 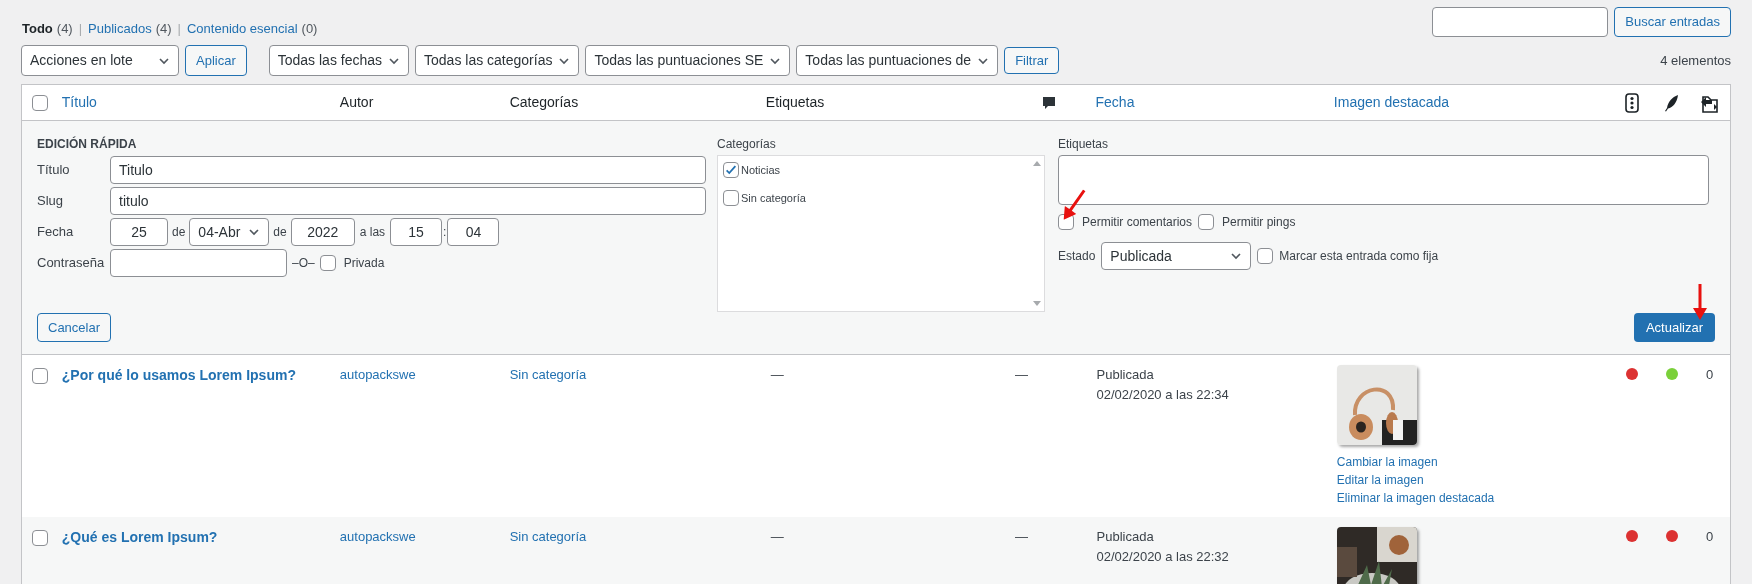 What do you see at coordinates (747, 144) in the screenshot?
I see `field-label: Categorías` at bounding box center [747, 144].